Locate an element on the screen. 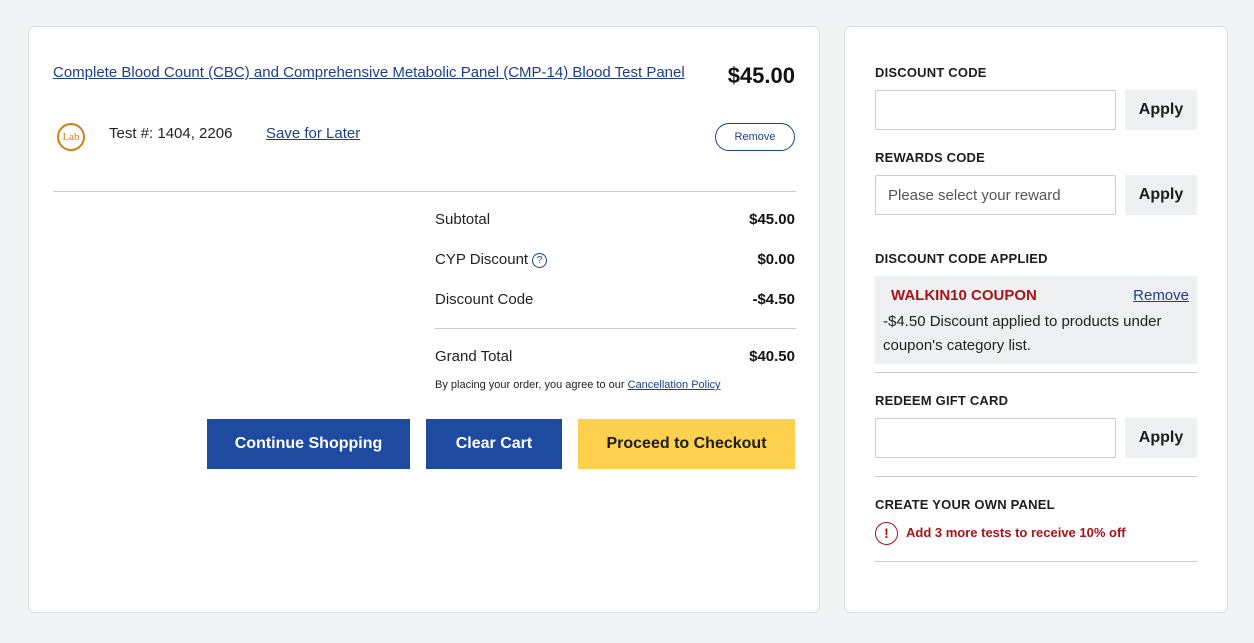 This screenshot has height=643, width=1254. test-number: Test #: 1404, 2206 is located at coordinates (171, 133).